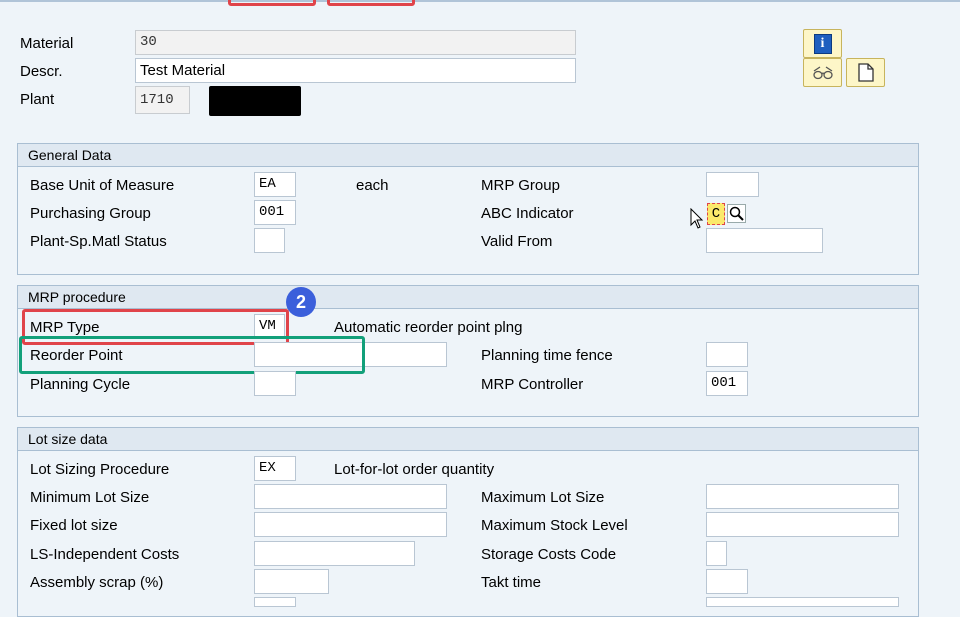 Image resolution: width=960 pixels, height=617 pixels. Describe the element at coordinates (334, 553) in the screenshot. I see `ls-independent-costs-field` at that location.